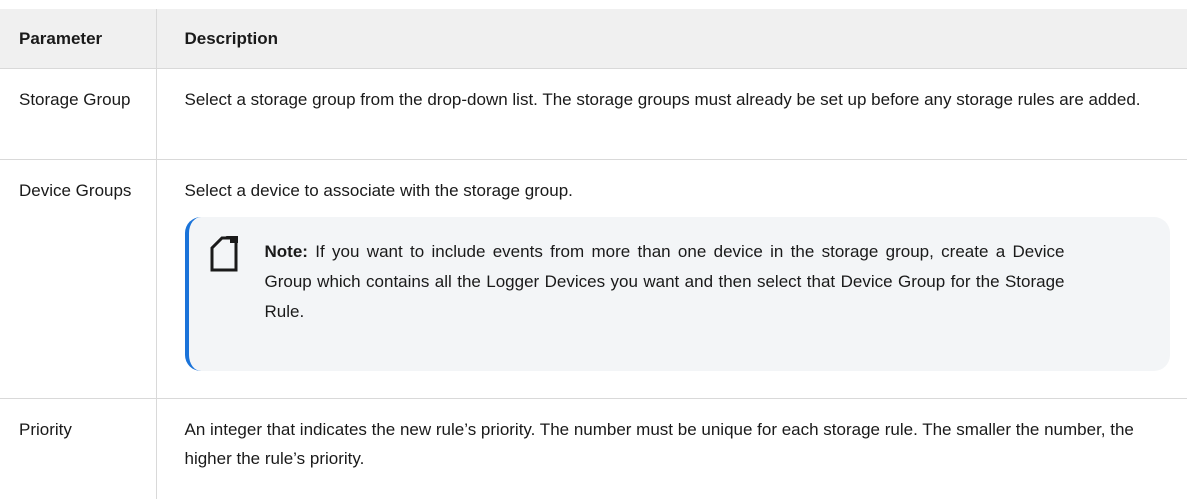  What do you see at coordinates (78, 279) in the screenshot?
I see `parameter-name: Device Groups` at bounding box center [78, 279].